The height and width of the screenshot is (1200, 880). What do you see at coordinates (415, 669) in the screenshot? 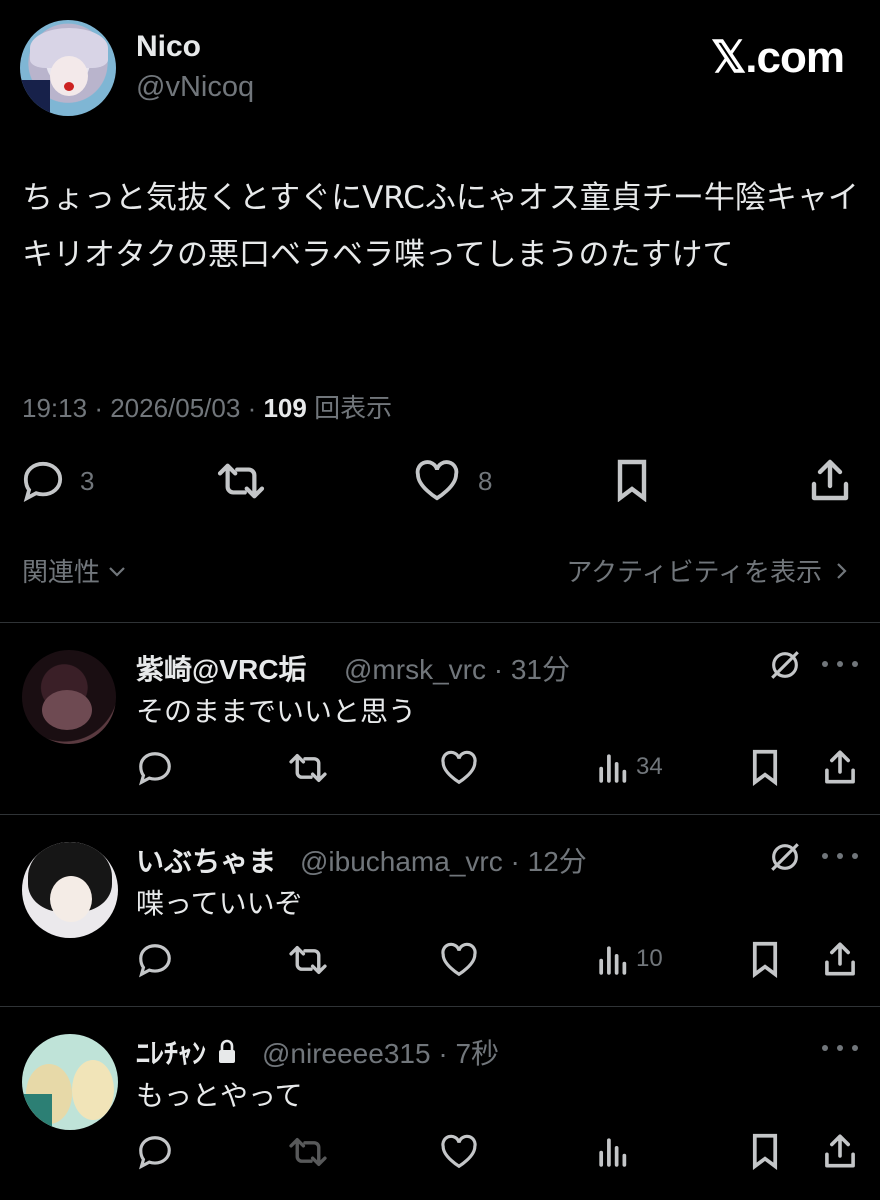
I see `reply-handle-text: @mrsk_vrc` at bounding box center [415, 669].